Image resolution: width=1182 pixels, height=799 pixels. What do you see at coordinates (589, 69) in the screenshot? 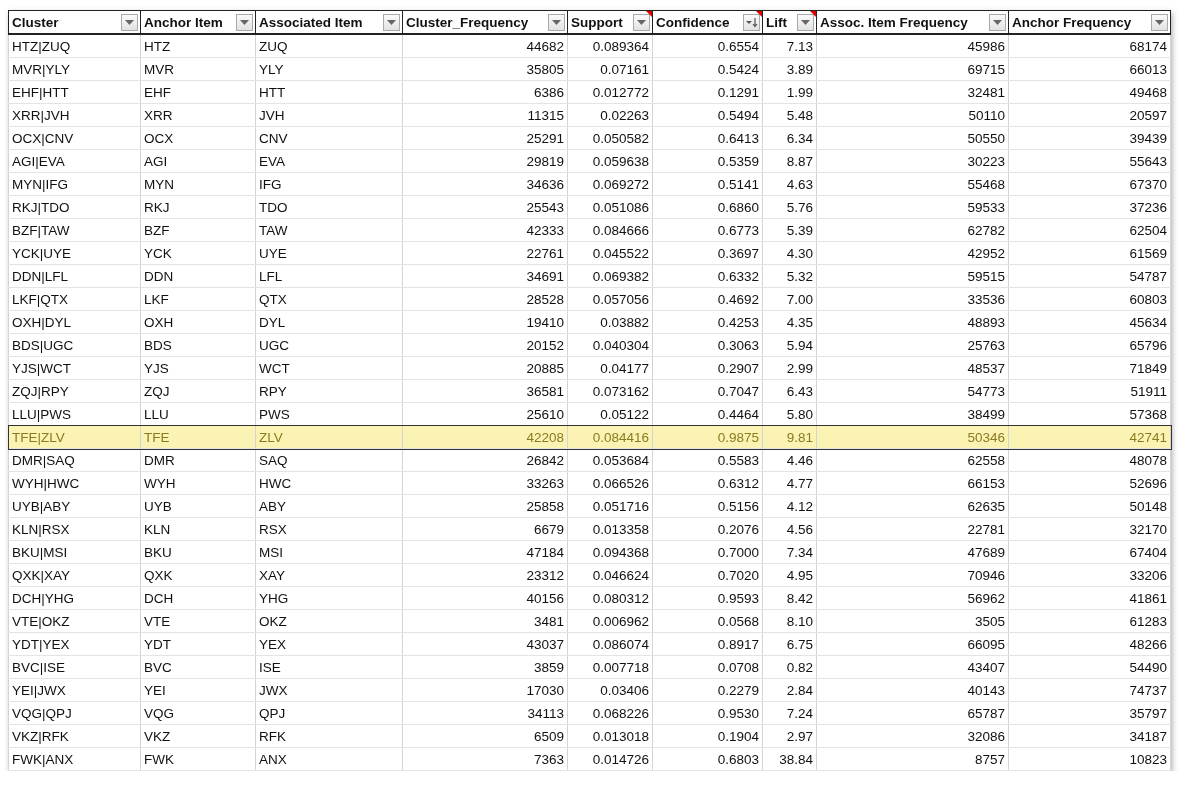
I see `table-row: MVR|YLY MVR YLY 35805 0.07161 0.5424 3.89 69715 66013` at bounding box center [589, 69].